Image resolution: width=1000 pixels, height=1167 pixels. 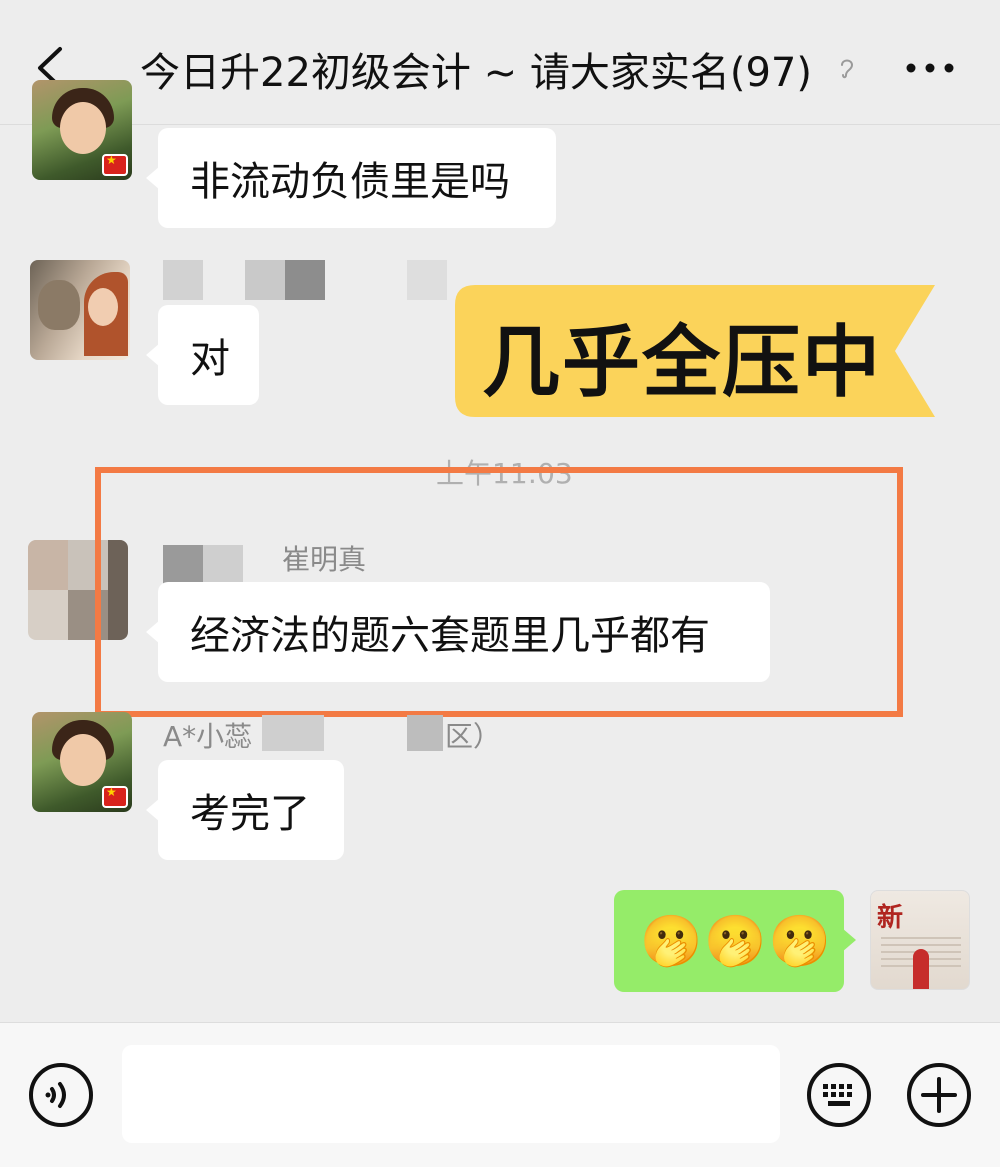 I want to click on sender-name-suffix: 区）, so click(x=473, y=736).